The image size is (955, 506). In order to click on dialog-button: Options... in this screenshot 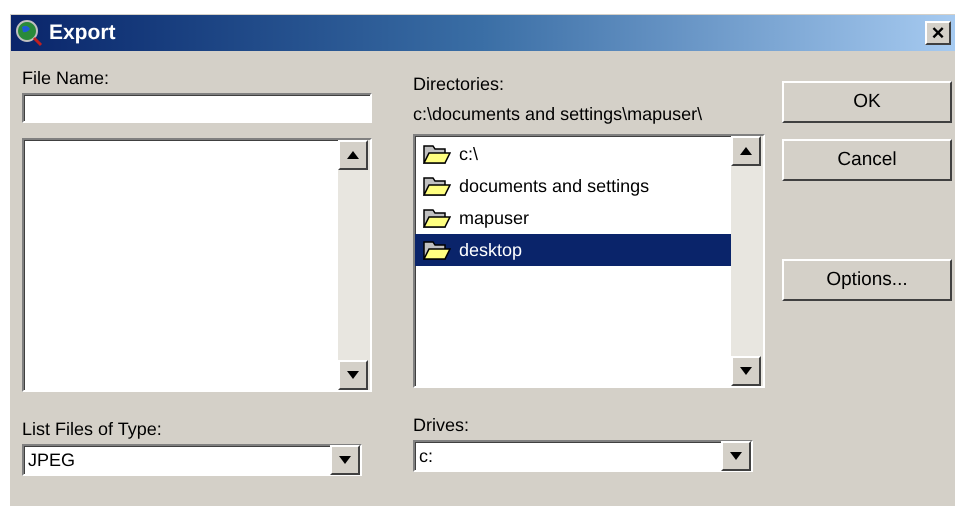, I will do `click(867, 280)`.